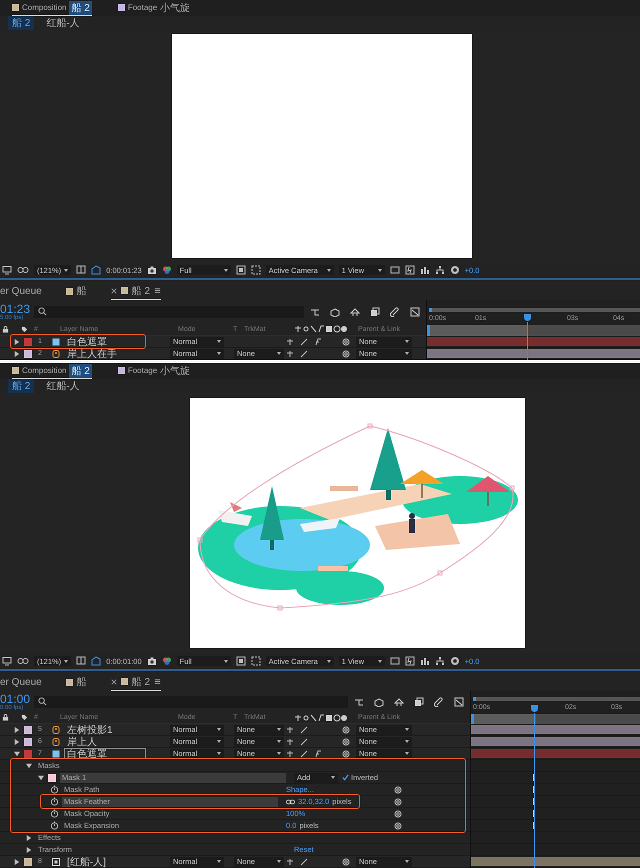 Image resolution: width=640 pixels, height=868 pixels. I want to click on inverted-checkbox, so click(345, 777).